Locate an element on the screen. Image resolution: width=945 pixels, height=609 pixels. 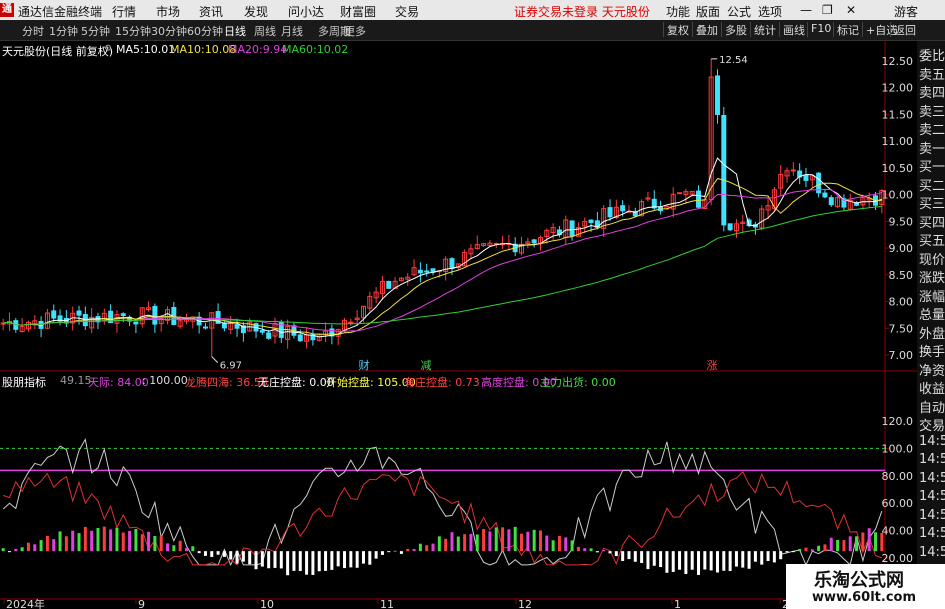
side-panel-item: 委比 is located at coordinates (932, 54).